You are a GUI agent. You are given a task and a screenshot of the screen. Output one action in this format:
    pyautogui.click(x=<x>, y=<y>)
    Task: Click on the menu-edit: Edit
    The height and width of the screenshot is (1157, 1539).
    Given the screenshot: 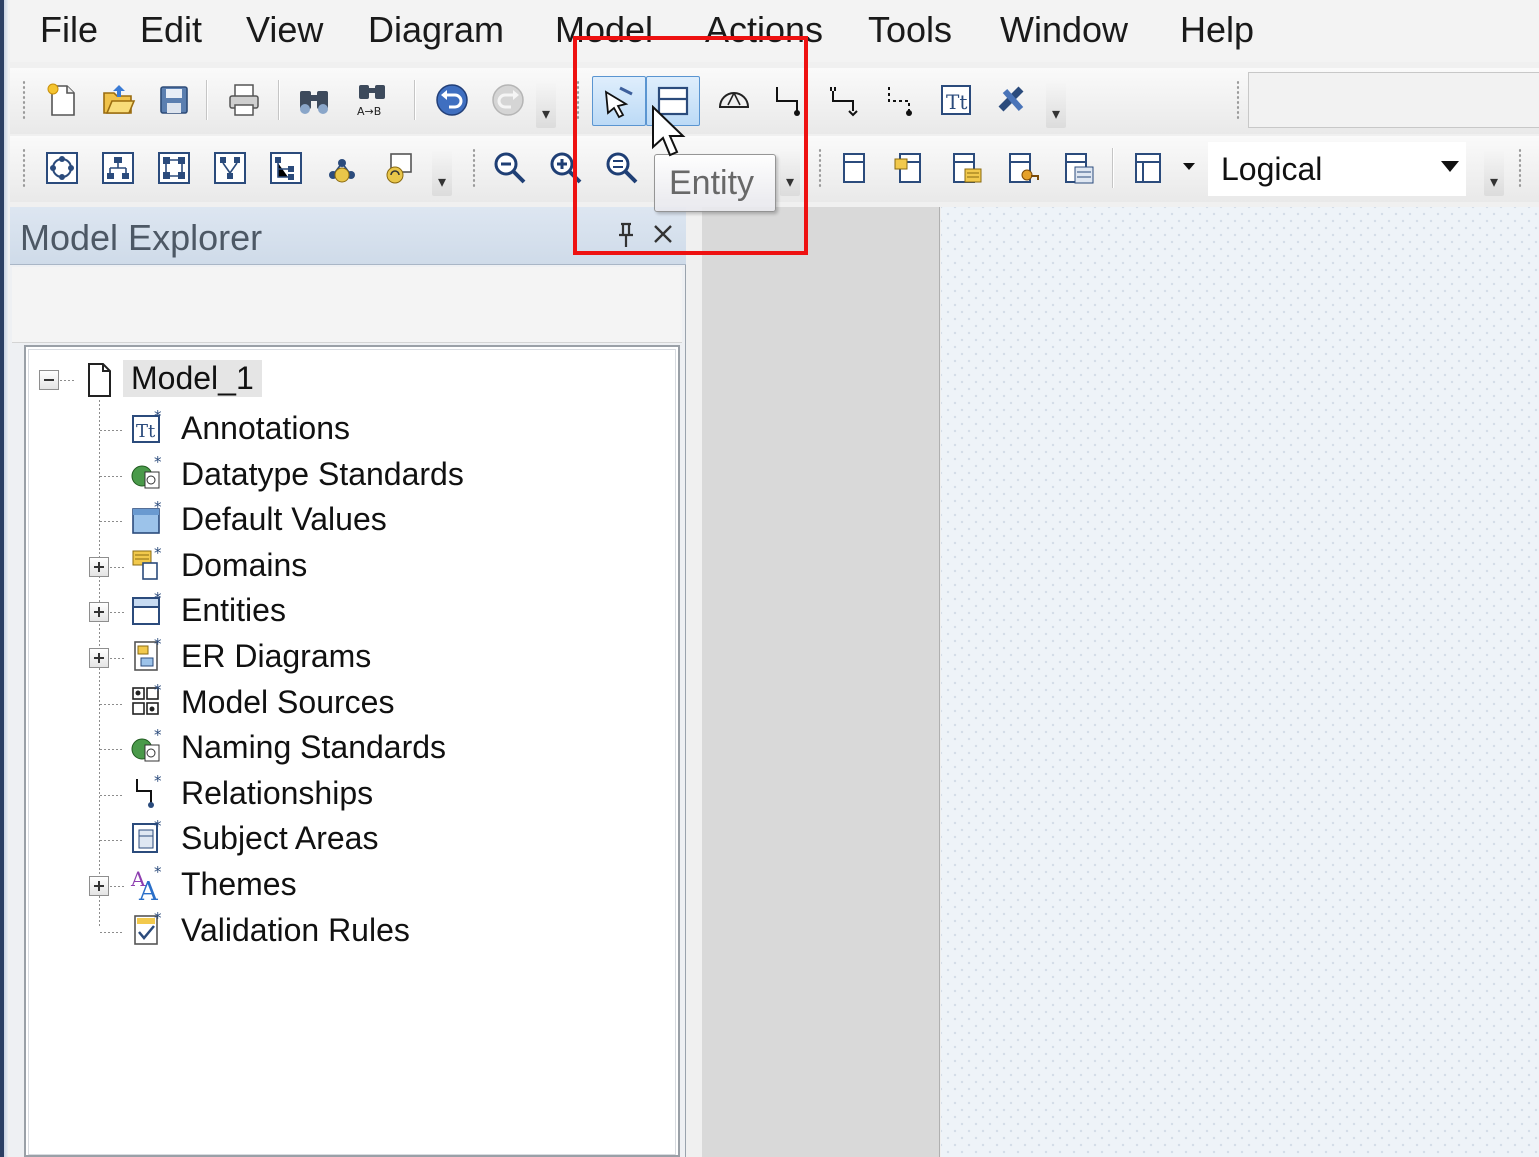 What is the action you would take?
    pyautogui.click(x=171, y=30)
    